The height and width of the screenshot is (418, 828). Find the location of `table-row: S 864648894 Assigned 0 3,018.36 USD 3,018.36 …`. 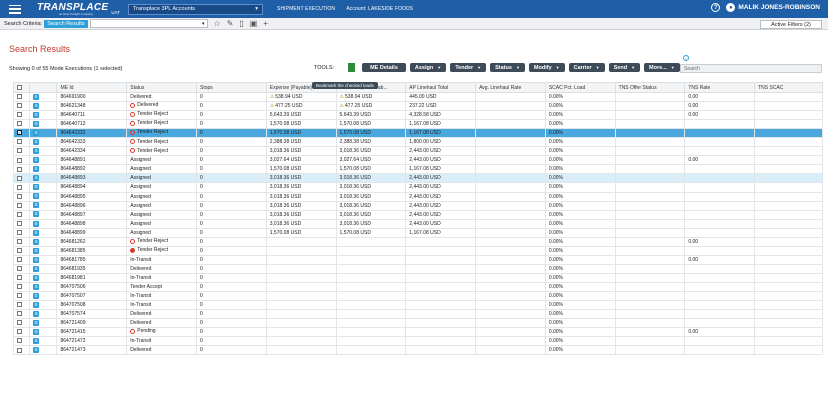

table-row: S 864648894 Assigned 0 3,018.36 USD 3,018.36 … is located at coordinates (417, 187).